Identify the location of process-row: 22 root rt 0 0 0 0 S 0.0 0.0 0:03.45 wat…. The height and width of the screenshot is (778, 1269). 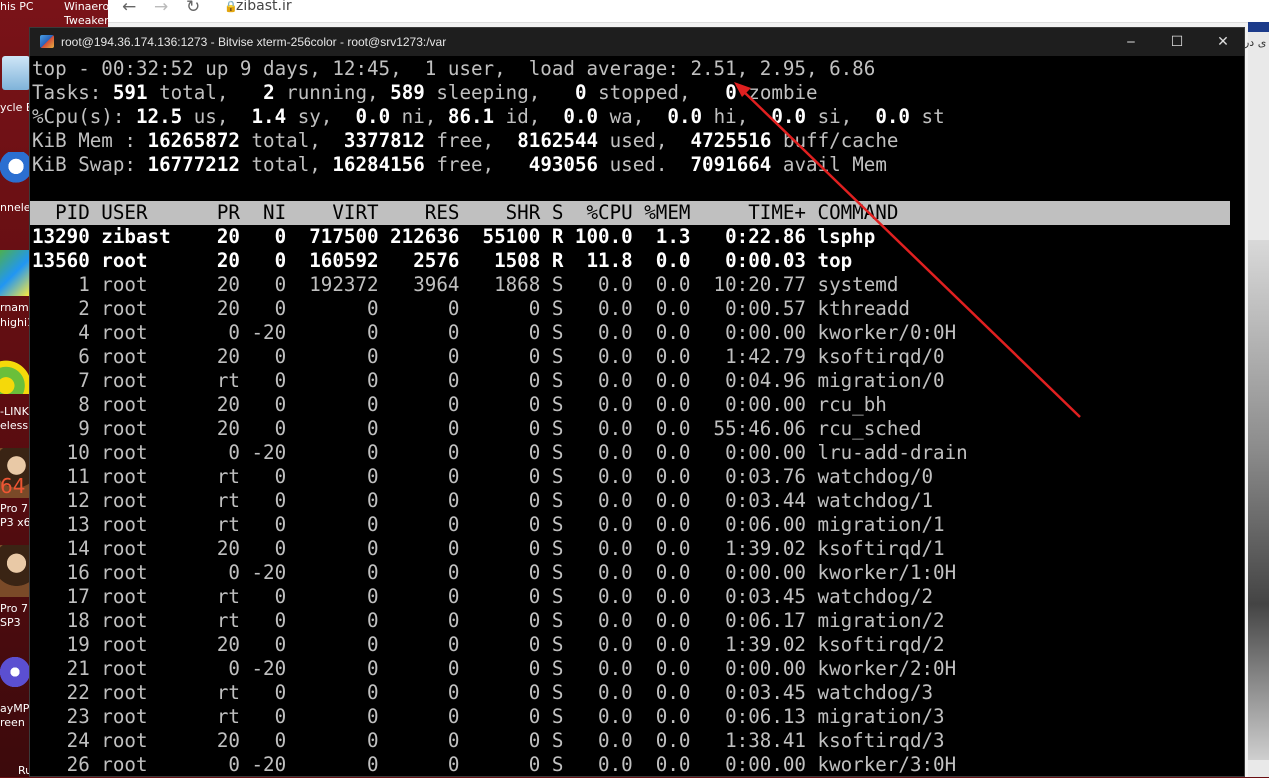
(483, 692).